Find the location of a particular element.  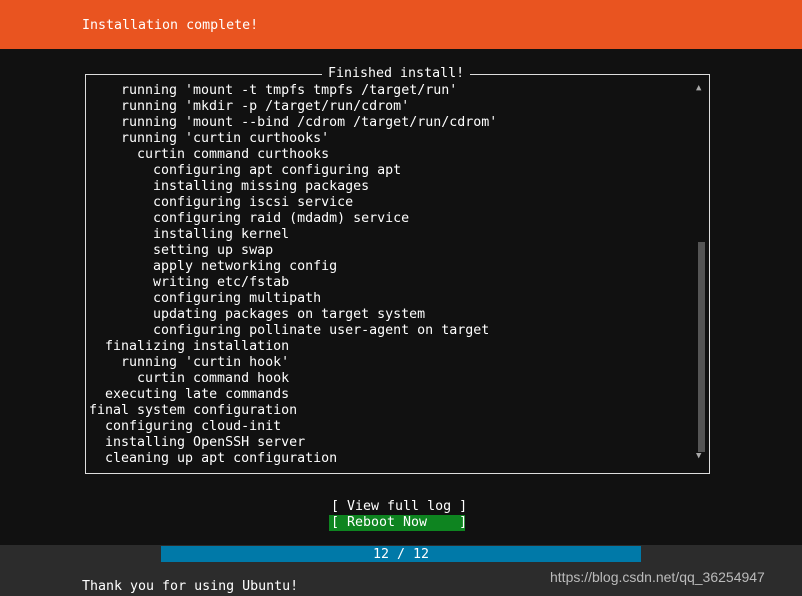

log-line: updating packages on target system is located at coordinates (289, 314).